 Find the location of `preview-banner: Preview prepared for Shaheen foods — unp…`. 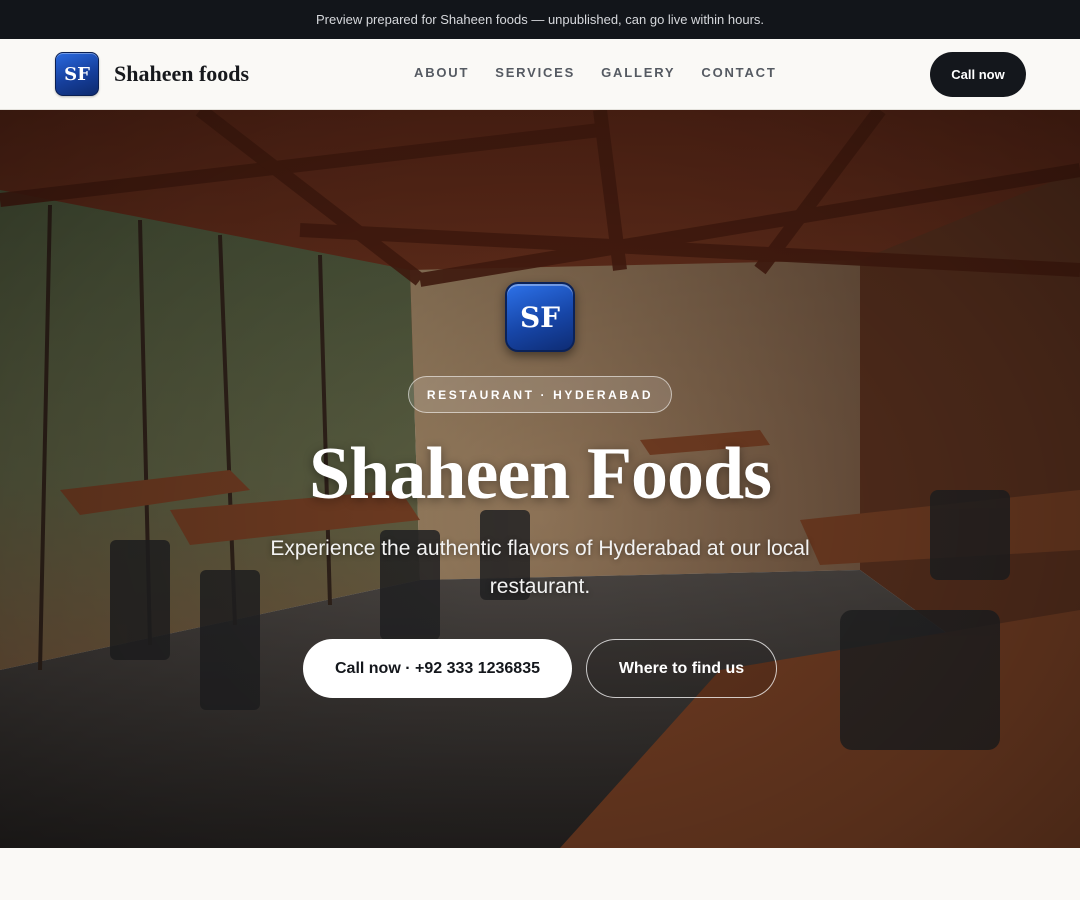

preview-banner: Preview prepared for Shaheen foods — unp… is located at coordinates (540, 19).